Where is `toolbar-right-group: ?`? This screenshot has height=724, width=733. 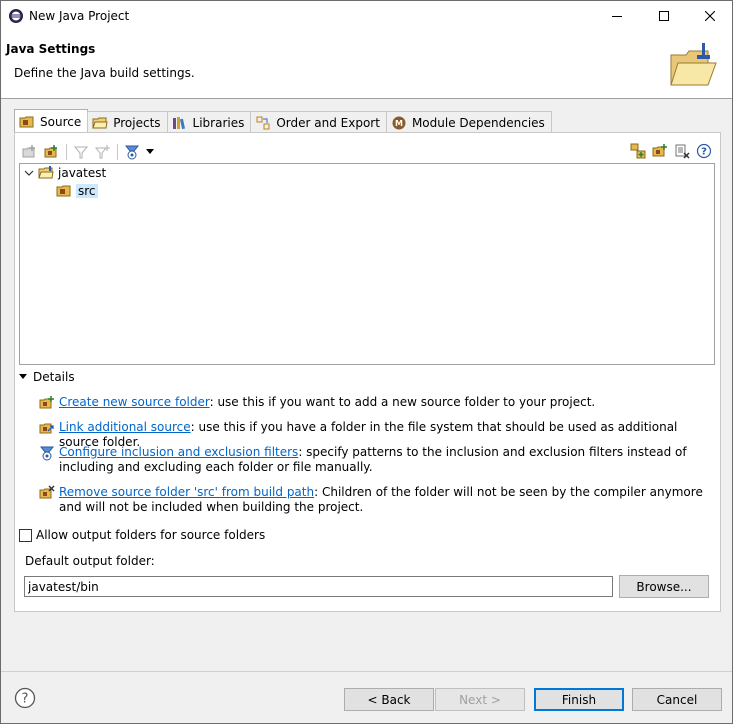
toolbar-right-group: ? is located at coordinates (671, 151).